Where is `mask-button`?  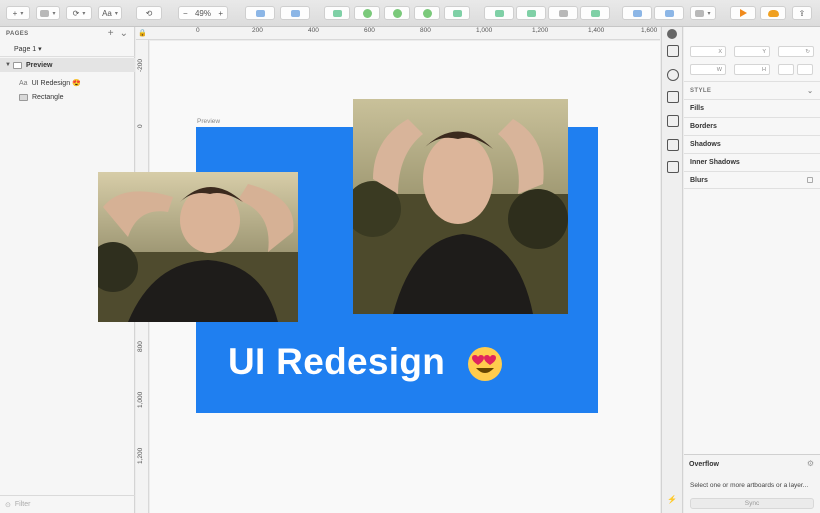
mask-button is located at coordinates (457, 13).